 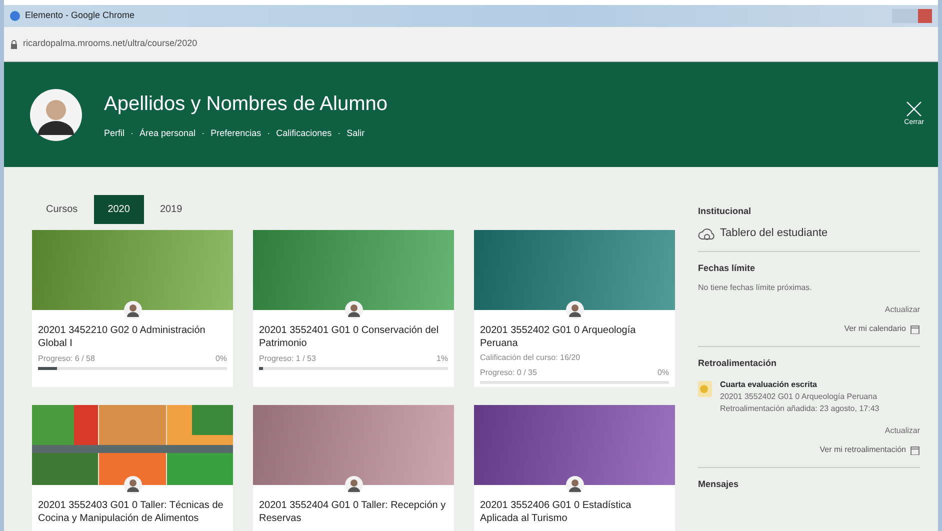 What do you see at coordinates (800, 408) in the screenshot?
I see `feedback-date: Retroalimentación añadida: 23 agosto, 17:43` at bounding box center [800, 408].